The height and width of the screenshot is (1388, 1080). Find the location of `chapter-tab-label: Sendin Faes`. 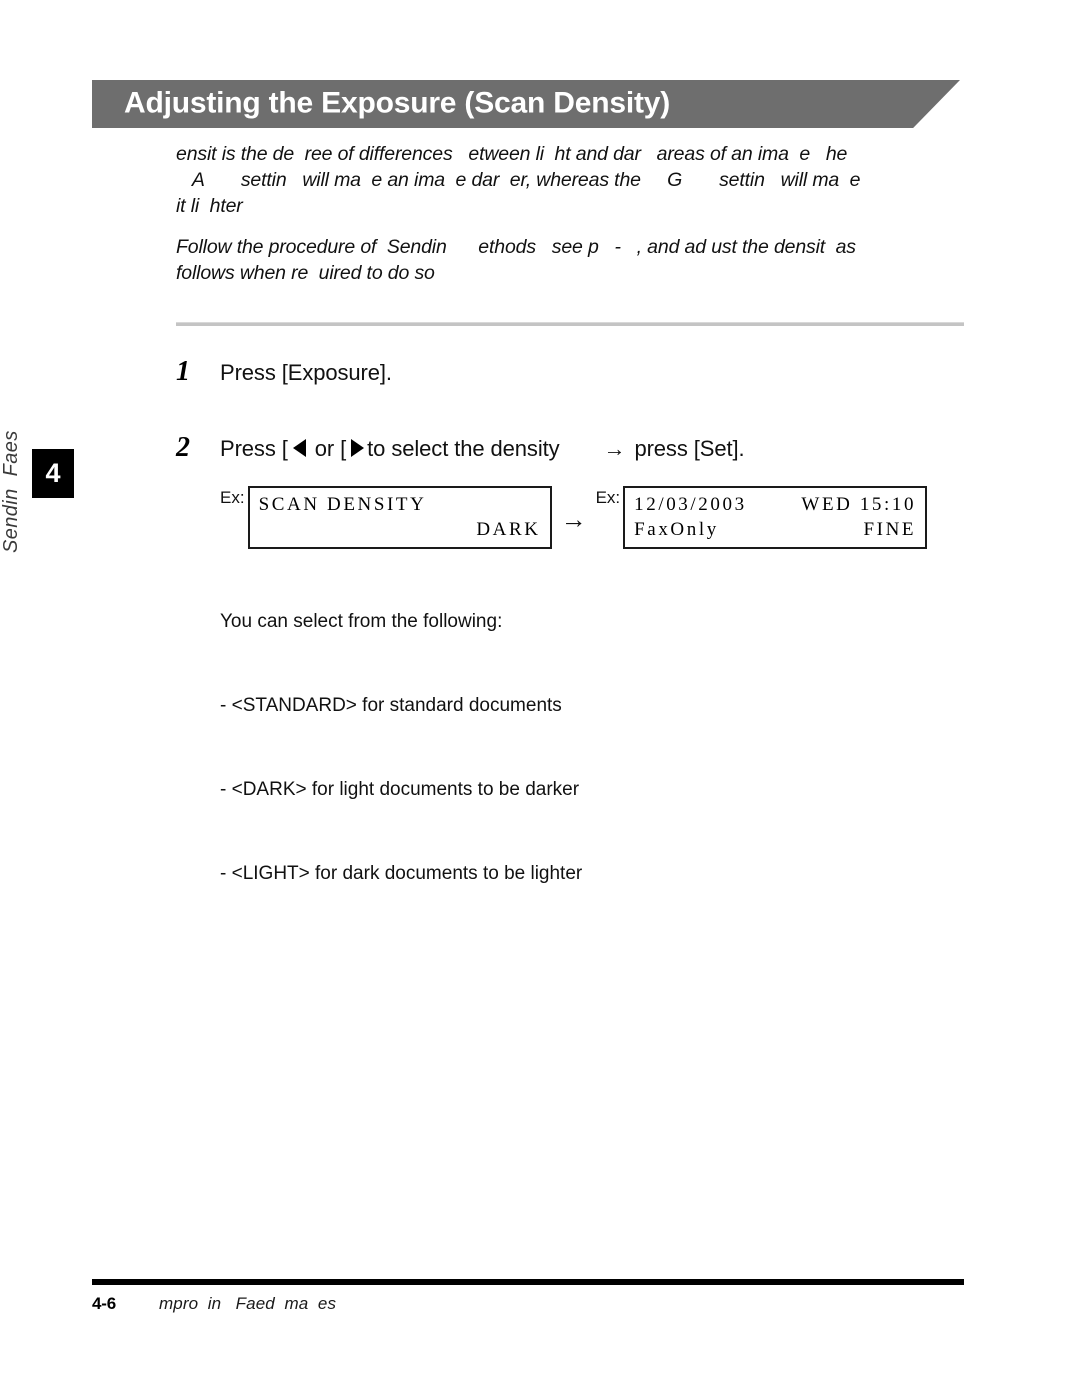

chapter-tab-label: Sendin Faes is located at coordinates (11, 491).